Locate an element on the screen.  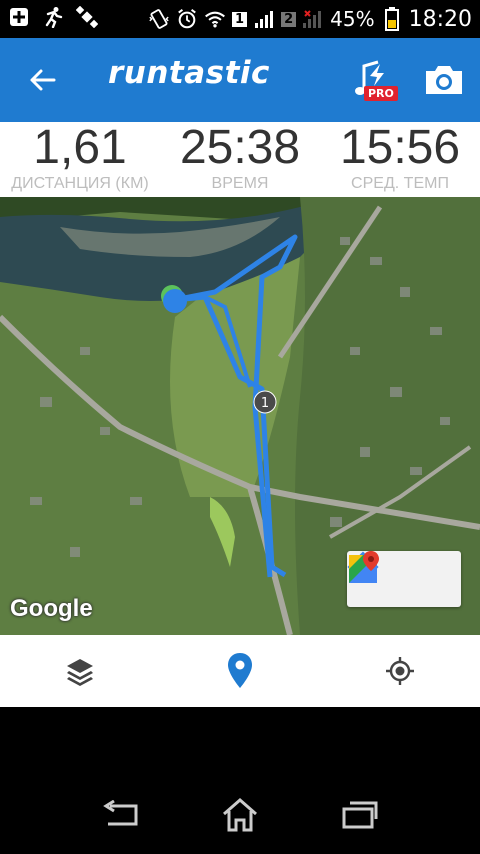
stat-label: ДИСТАНЦИЯ (КМ) is located at coordinates (80, 183).